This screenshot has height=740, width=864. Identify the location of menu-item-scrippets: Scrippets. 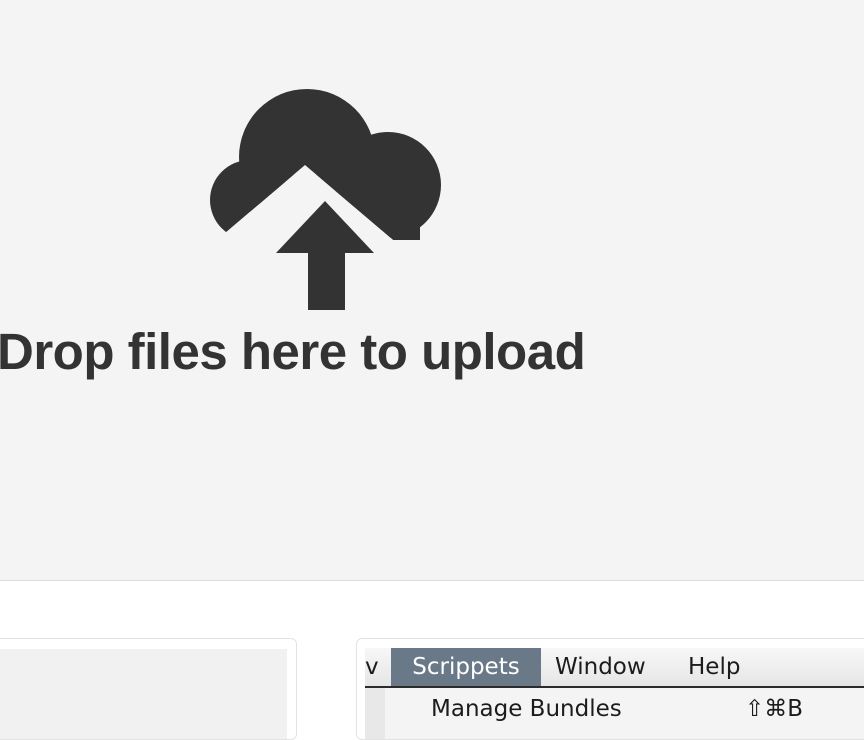
(466, 667).